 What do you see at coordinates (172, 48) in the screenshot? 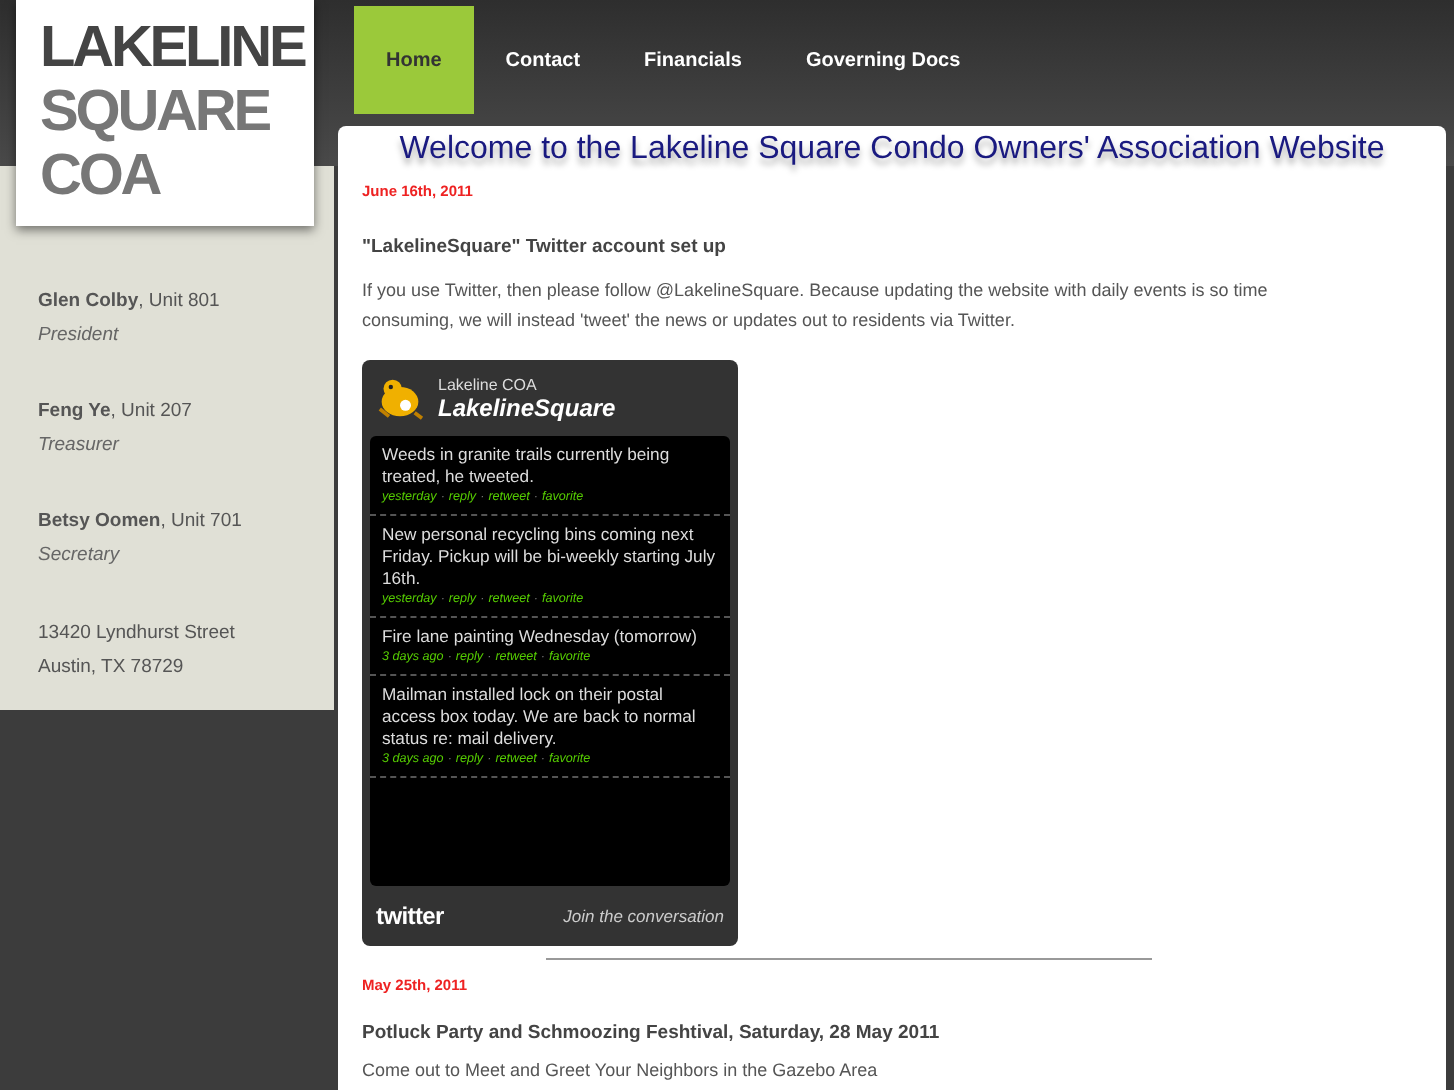
I see `logo-text: LAKELINE` at bounding box center [172, 48].